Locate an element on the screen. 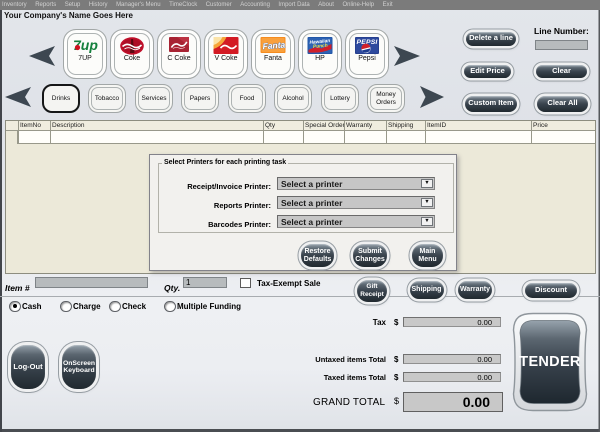 Image resolution: width=600 pixels, height=432 pixels. svg-text: TENDER is located at coordinates (550, 362).